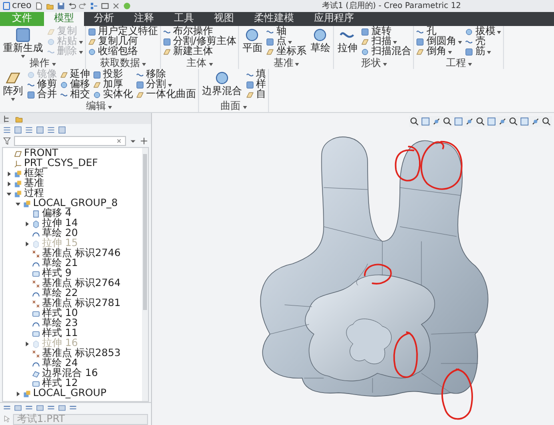 This screenshot has height=425, width=554. I want to click on redo-icon, so click(82, 6).